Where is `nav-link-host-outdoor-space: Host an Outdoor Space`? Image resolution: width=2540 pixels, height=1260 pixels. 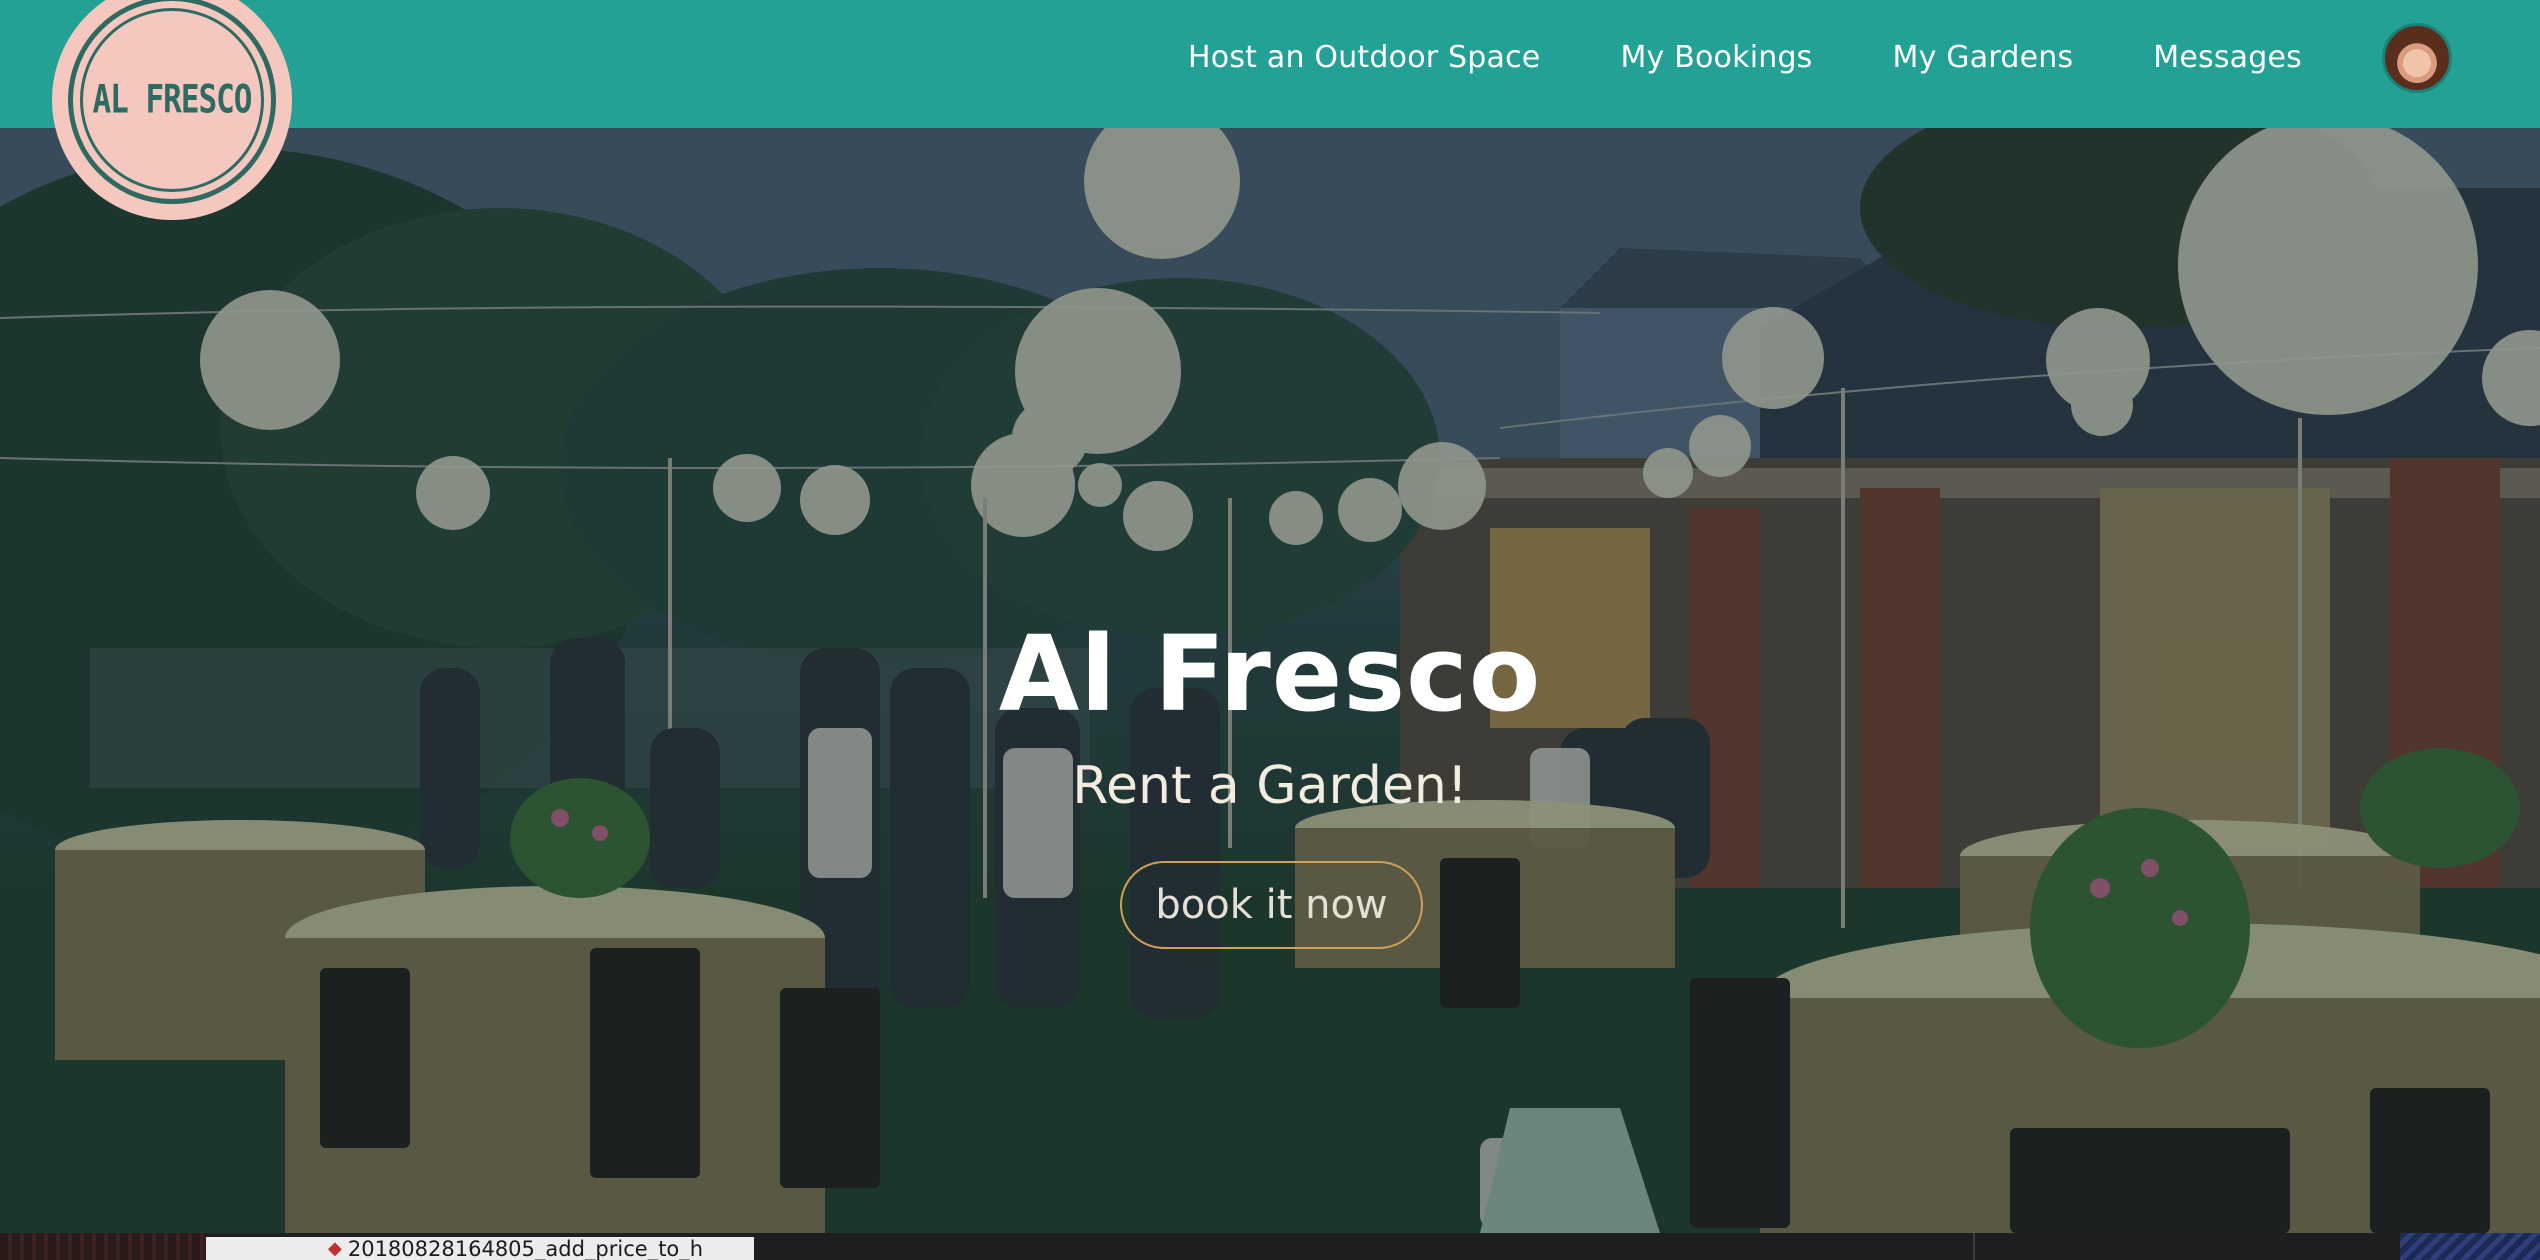
nav-link-host-outdoor-space: Host an Outdoor Space is located at coordinates (1364, 57).